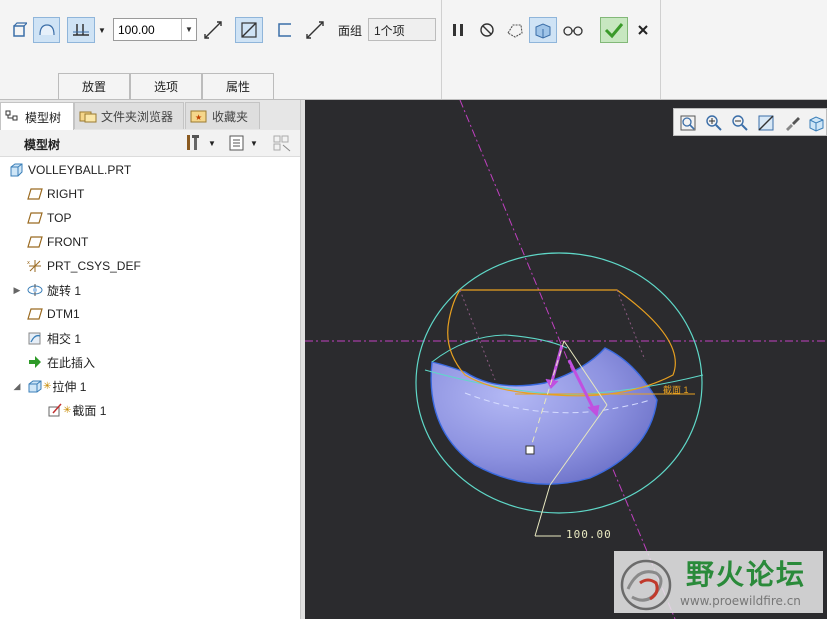 The width and height of the screenshot is (827, 619). I want to click on surface-group-label: 面组, so click(350, 31).